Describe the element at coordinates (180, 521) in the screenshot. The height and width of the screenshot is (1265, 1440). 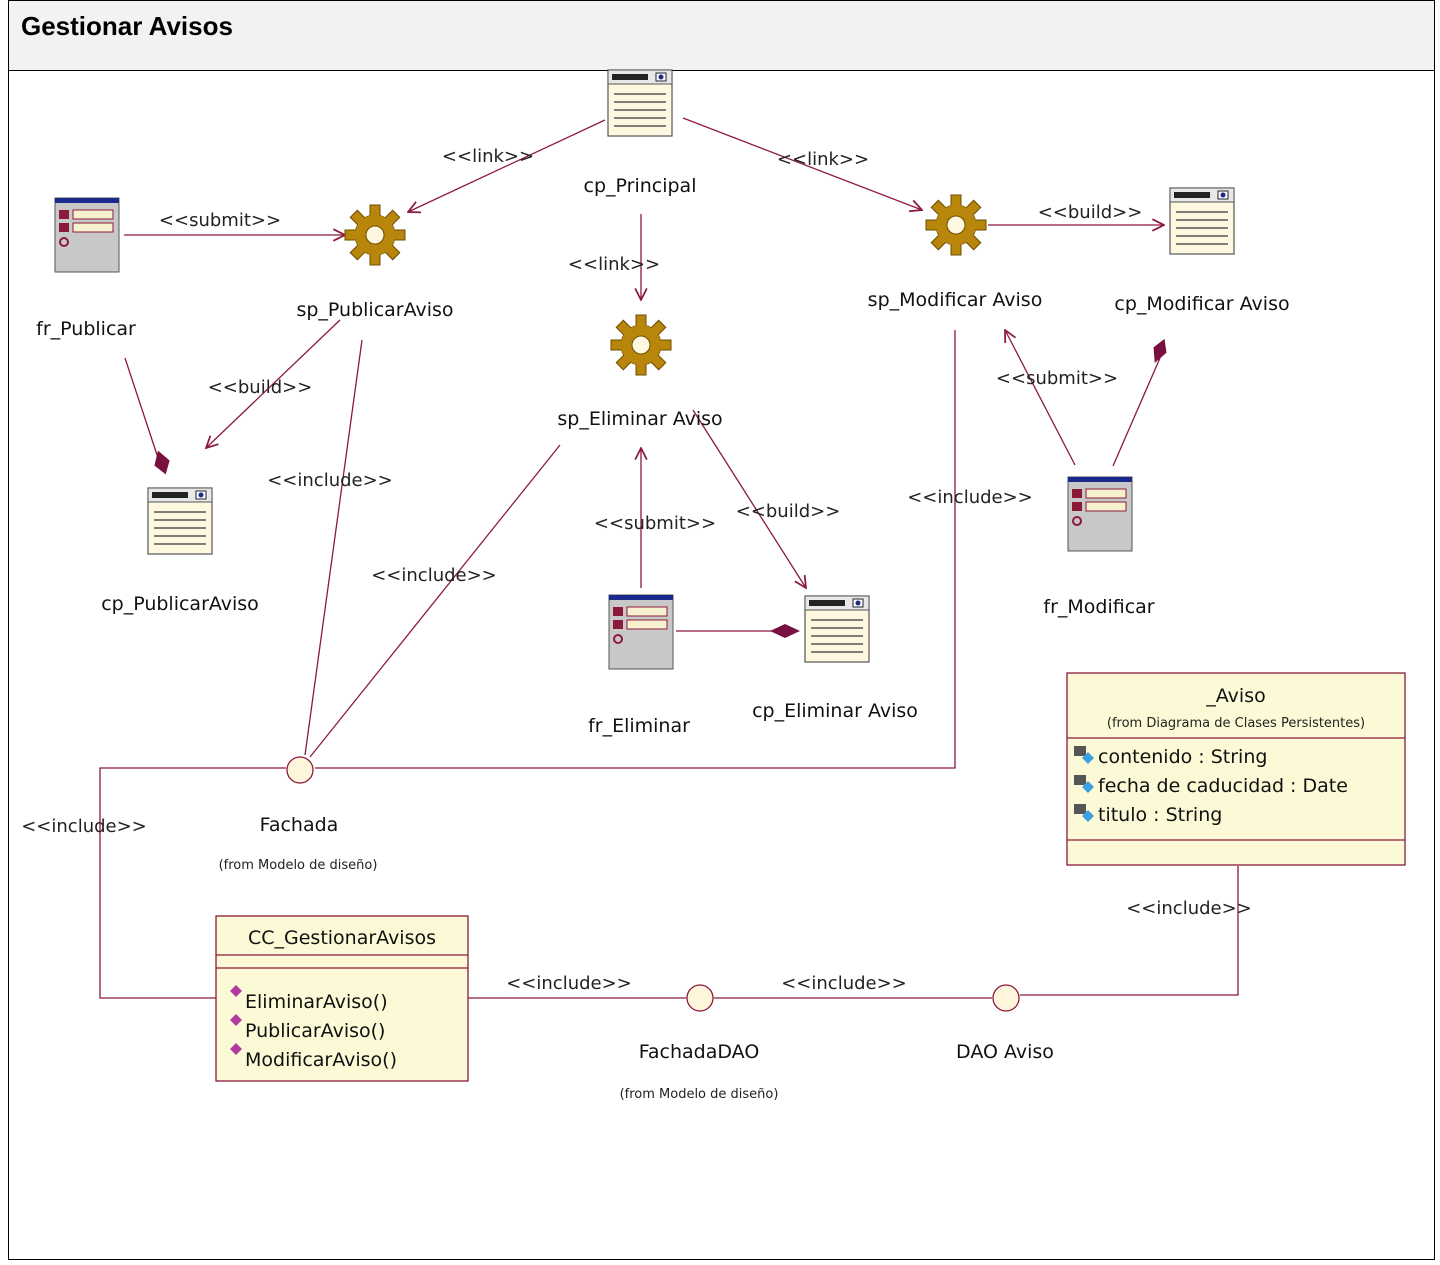
I see `cp-publicar-icon` at that location.